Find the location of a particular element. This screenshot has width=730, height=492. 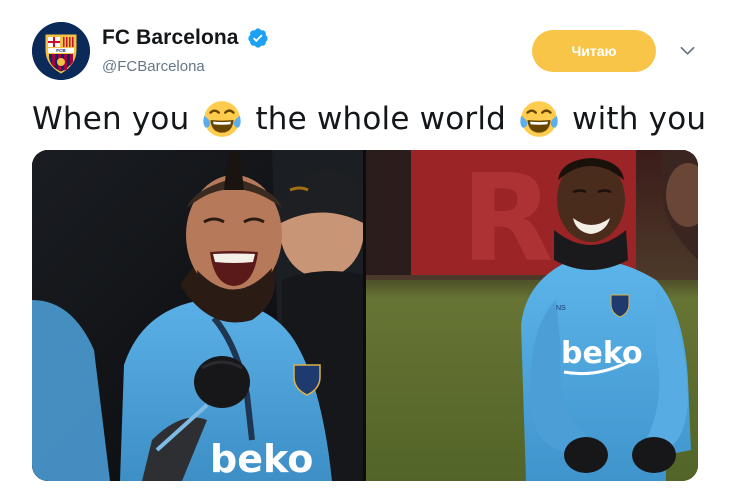

right-shirt-sponsor: beko is located at coordinates (602, 353).